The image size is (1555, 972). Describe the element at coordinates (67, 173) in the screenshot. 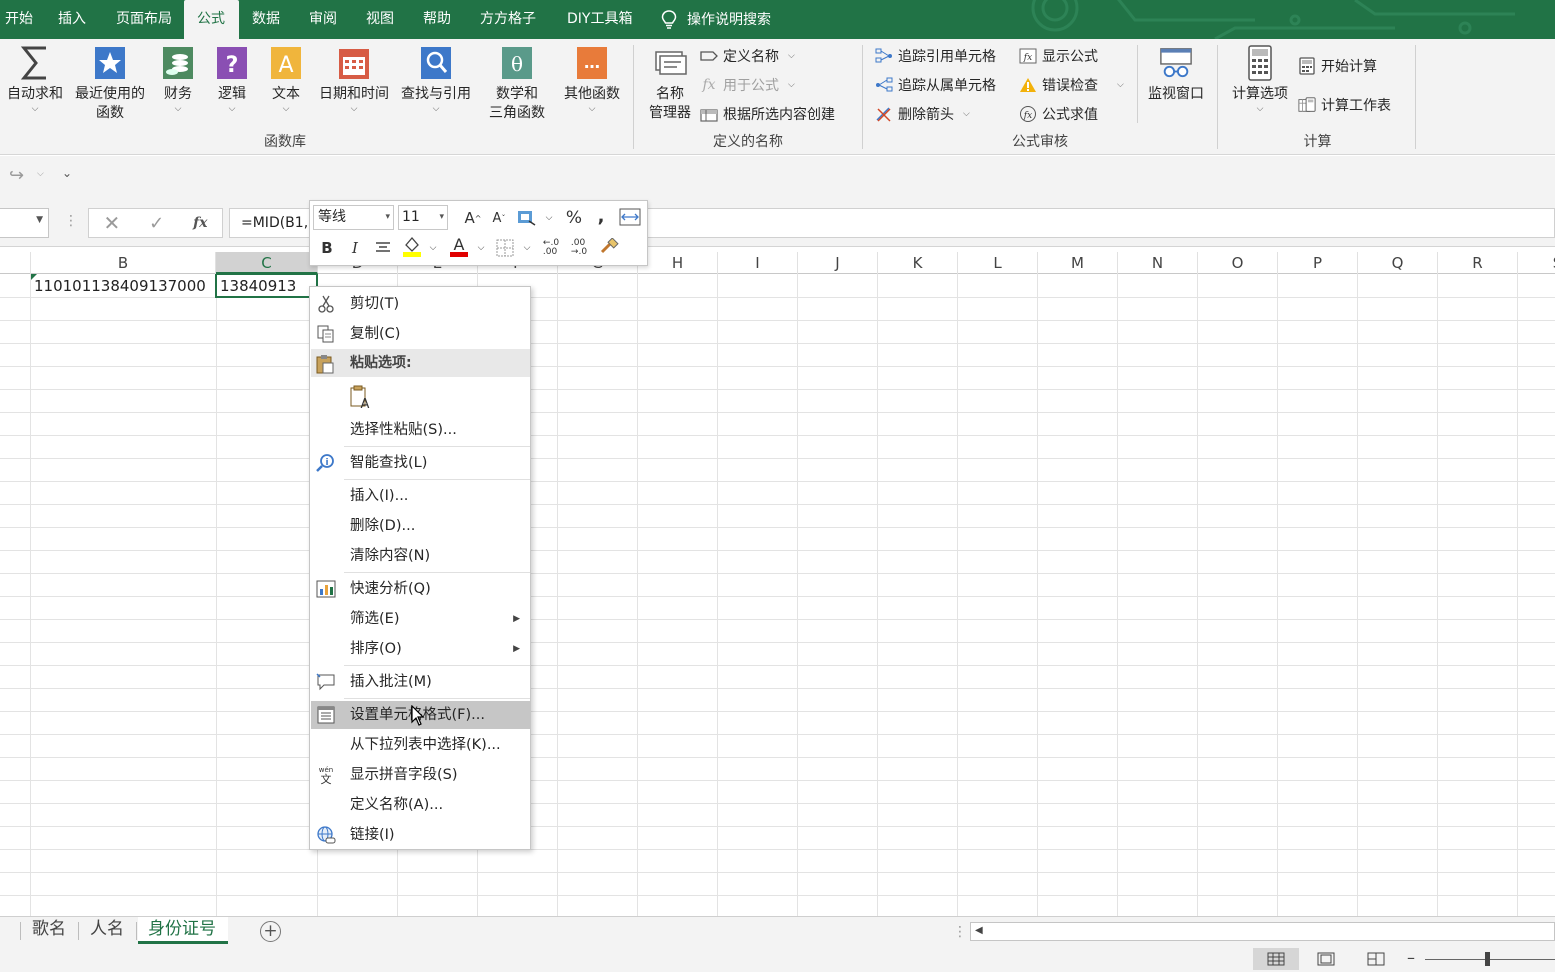

I see `customize-qat-icon: ⌄` at that location.